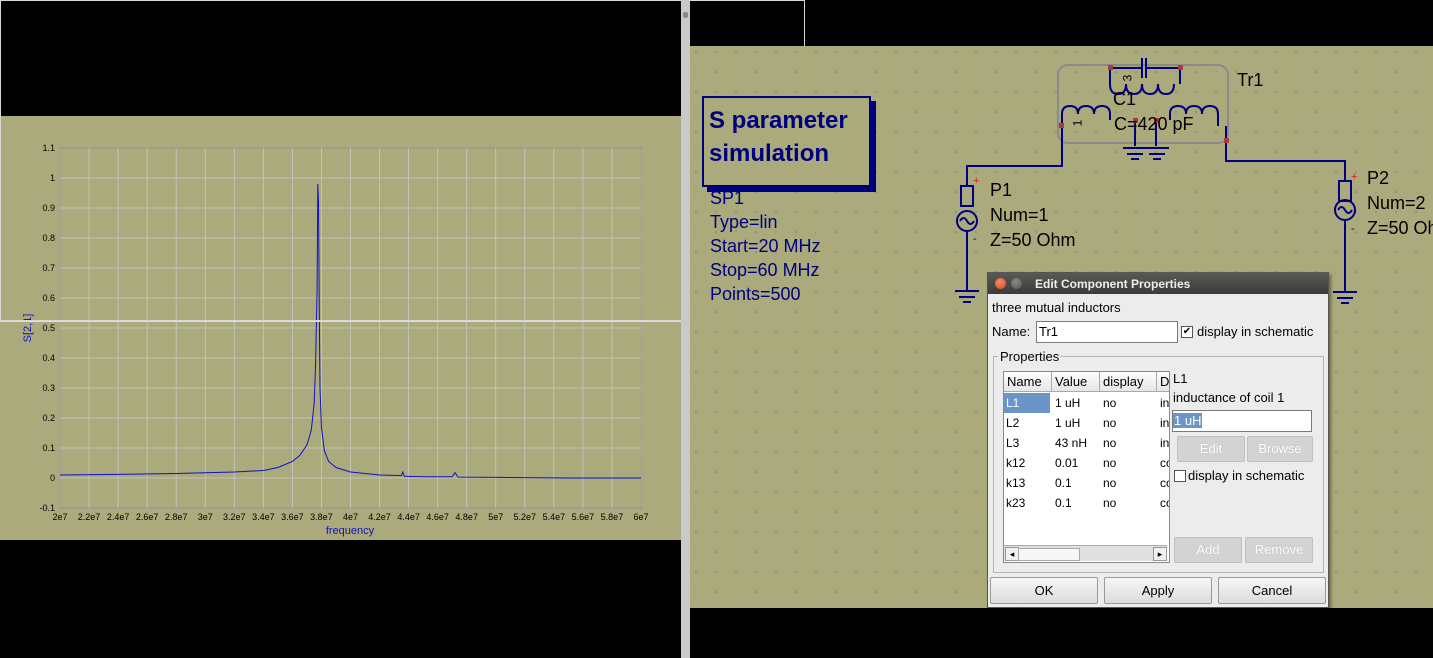 This screenshot has width=1433, height=658. I want to click on apply-button: Apply, so click(1158, 590).